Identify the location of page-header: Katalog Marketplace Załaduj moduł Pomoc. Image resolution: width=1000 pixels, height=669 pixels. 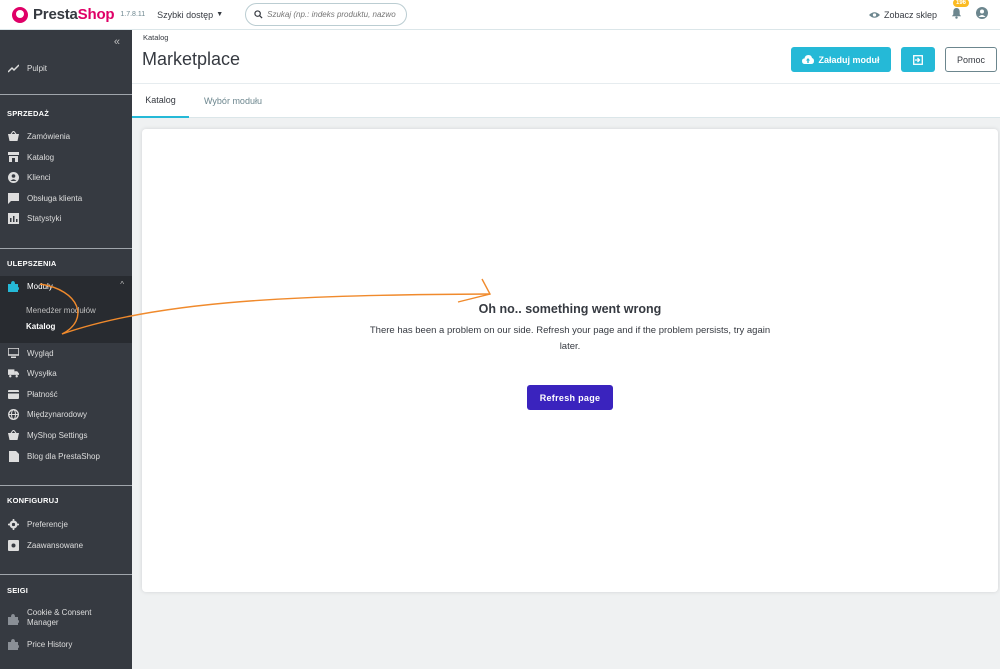
(566, 56).